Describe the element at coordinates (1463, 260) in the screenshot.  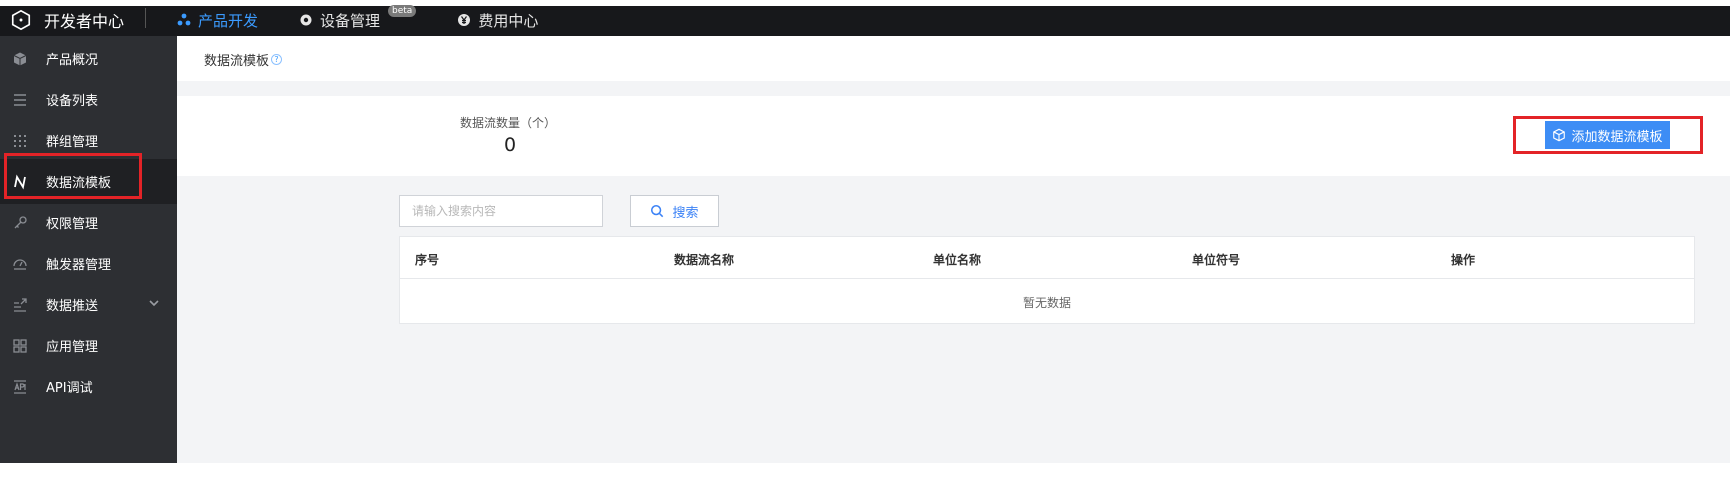
I see `column-header-actions: 操作` at that location.